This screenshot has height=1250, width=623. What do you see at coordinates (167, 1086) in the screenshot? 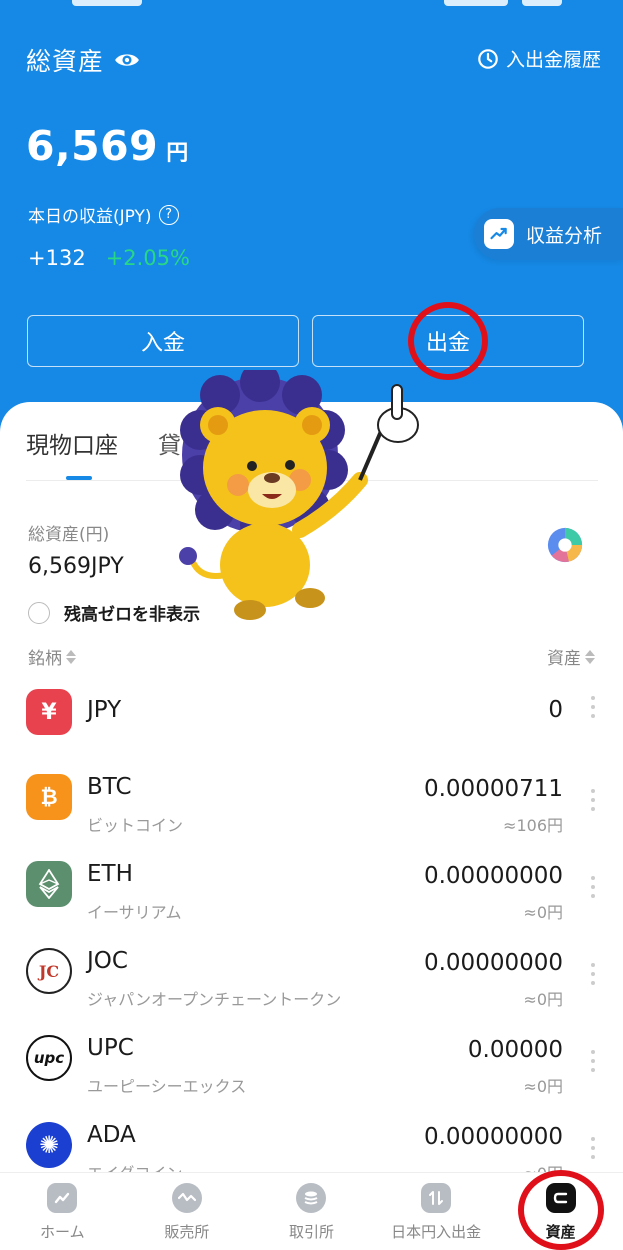
I see `coin-name: ユーピーシーエックス` at bounding box center [167, 1086].